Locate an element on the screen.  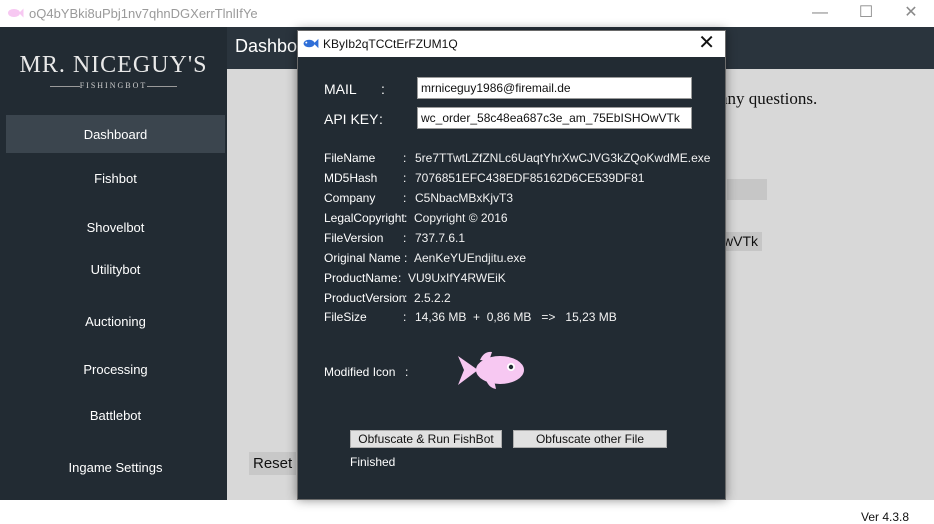
logo-main: MR. NICEGUY'S is located at coordinates (113, 65).